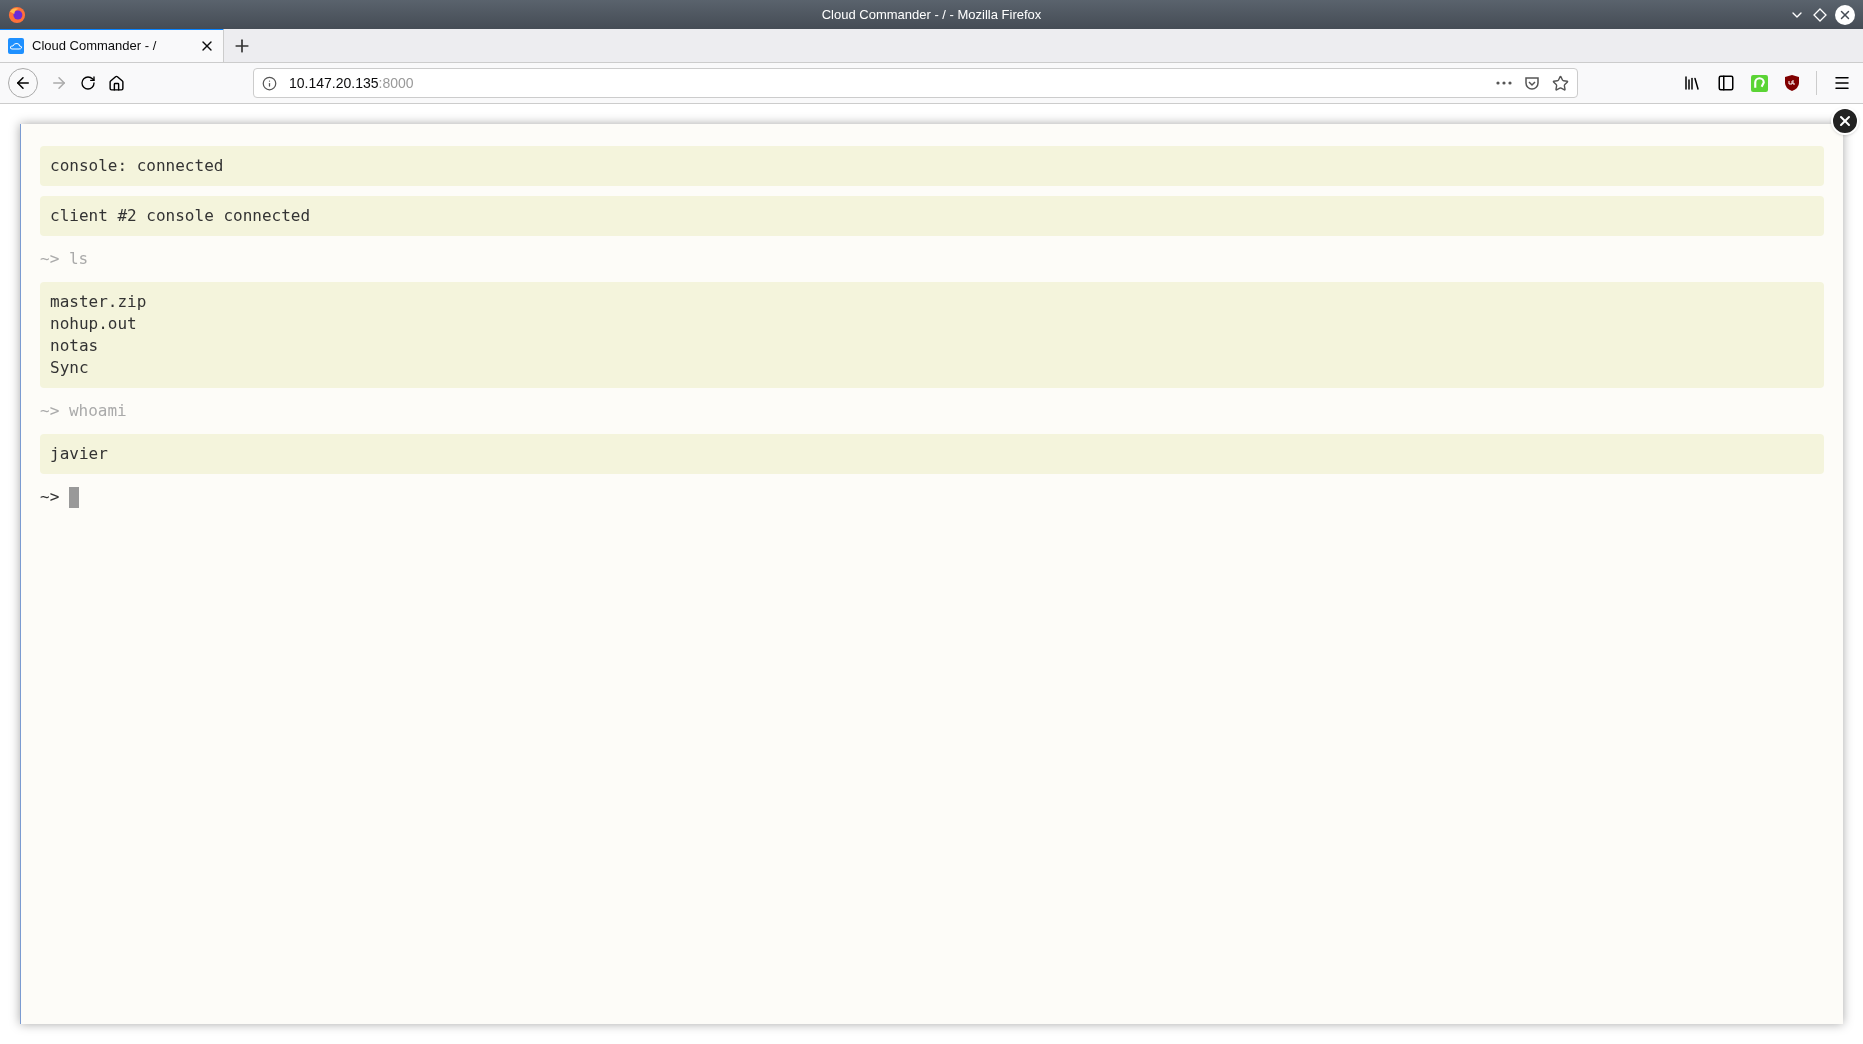 This screenshot has height=1044, width=1863. Describe the element at coordinates (932, 454) in the screenshot. I see `console-output: javier` at that location.